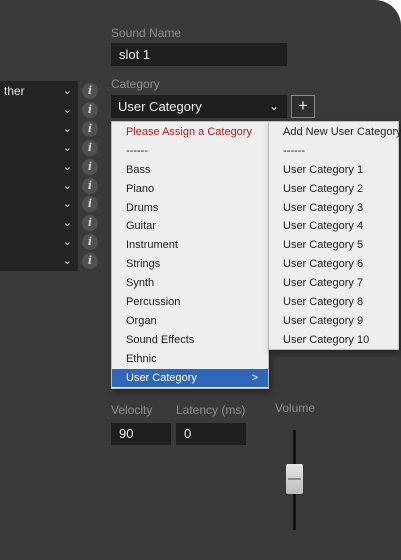 Image resolution: width=401 pixels, height=560 pixels. Describe the element at coordinates (190, 170) in the screenshot. I see `category-option: Bass` at that location.